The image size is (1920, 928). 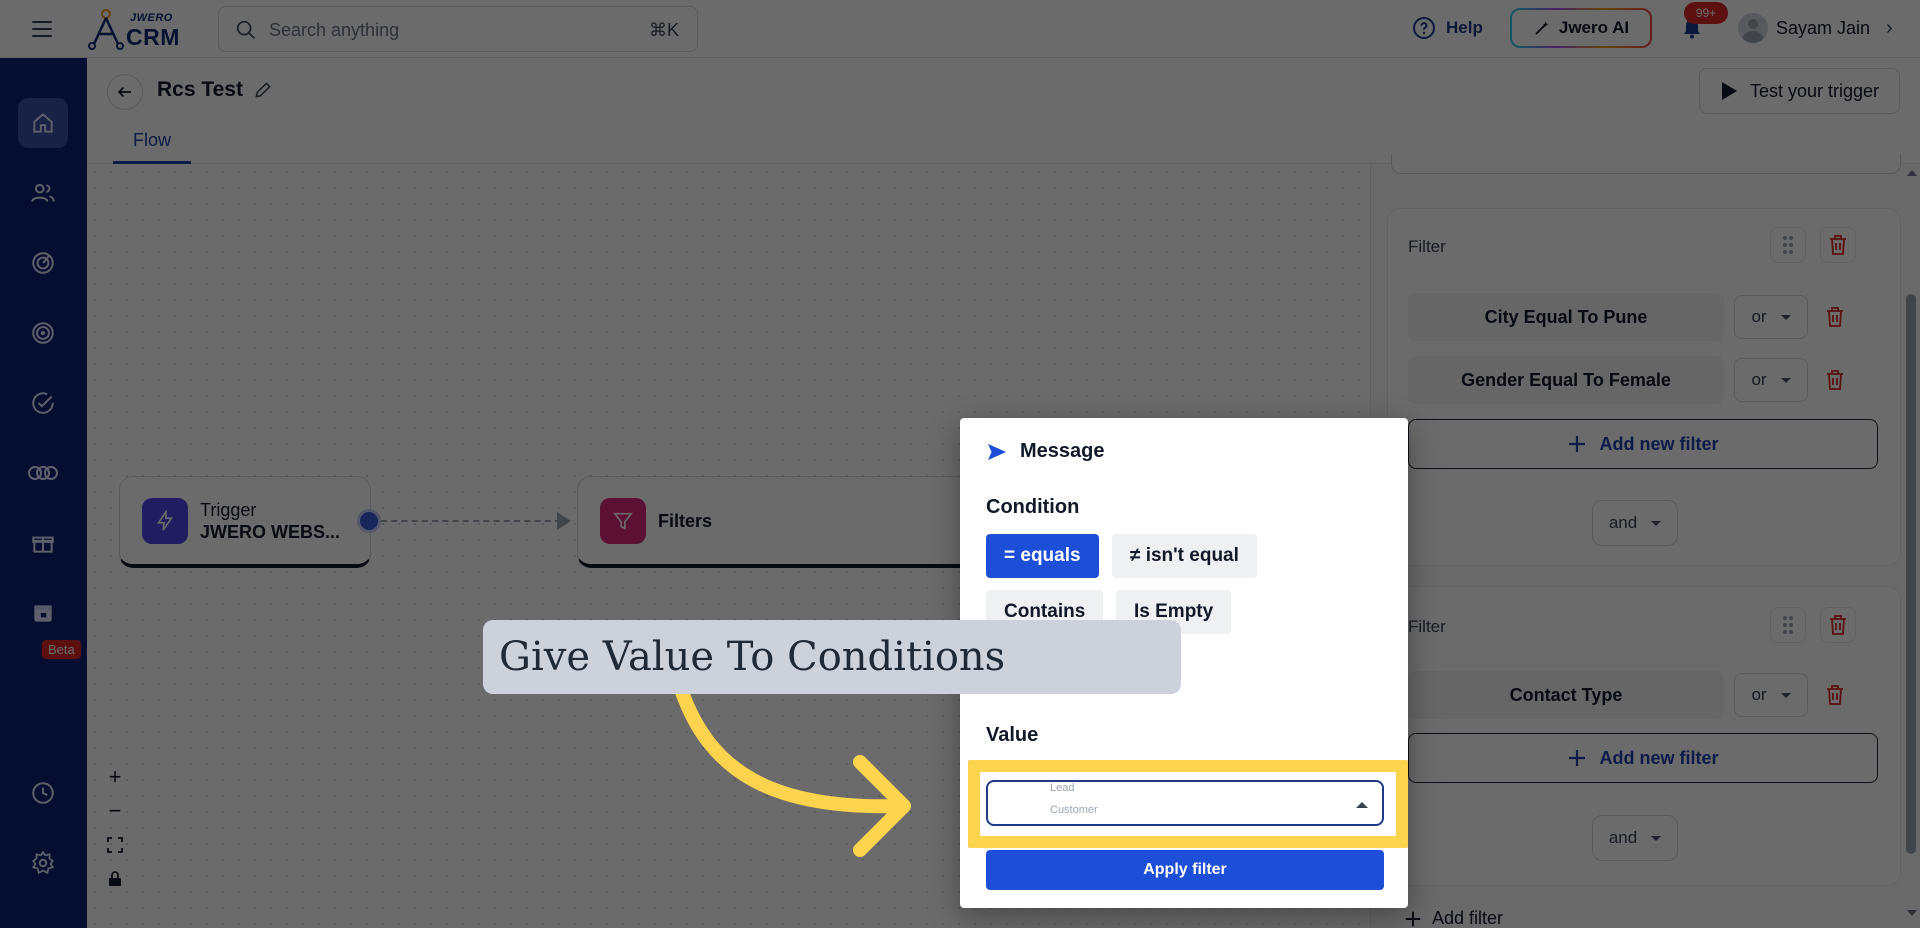 I want to click on search-shortcut: ⌘K, so click(x=663, y=30).